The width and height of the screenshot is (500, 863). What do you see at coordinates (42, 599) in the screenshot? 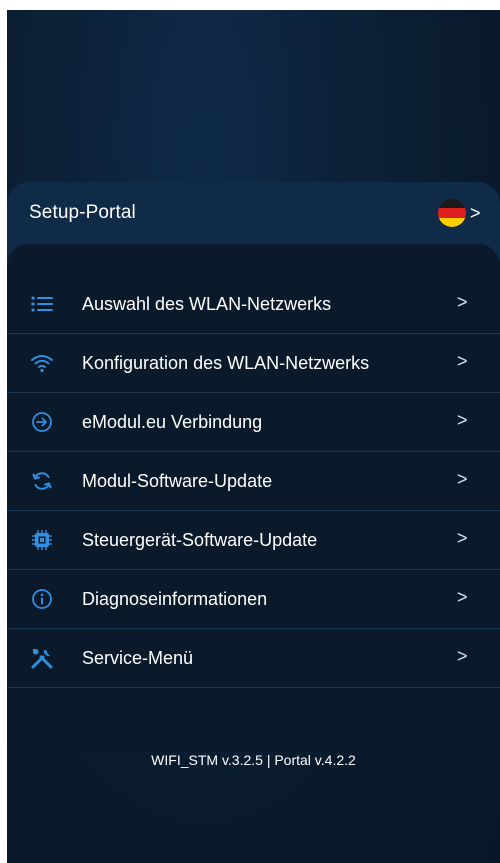
I see `info-icon` at bounding box center [42, 599].